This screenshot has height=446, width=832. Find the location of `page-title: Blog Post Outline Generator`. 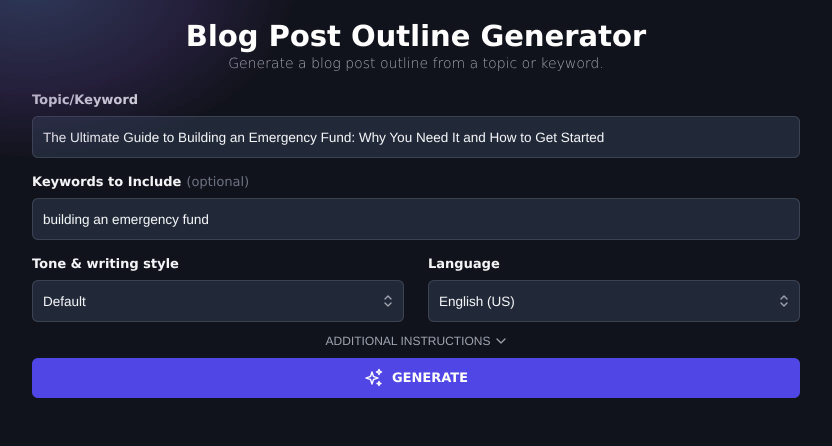

page-title: Blog Post Outline Generator is located at coordinates (416, 36).